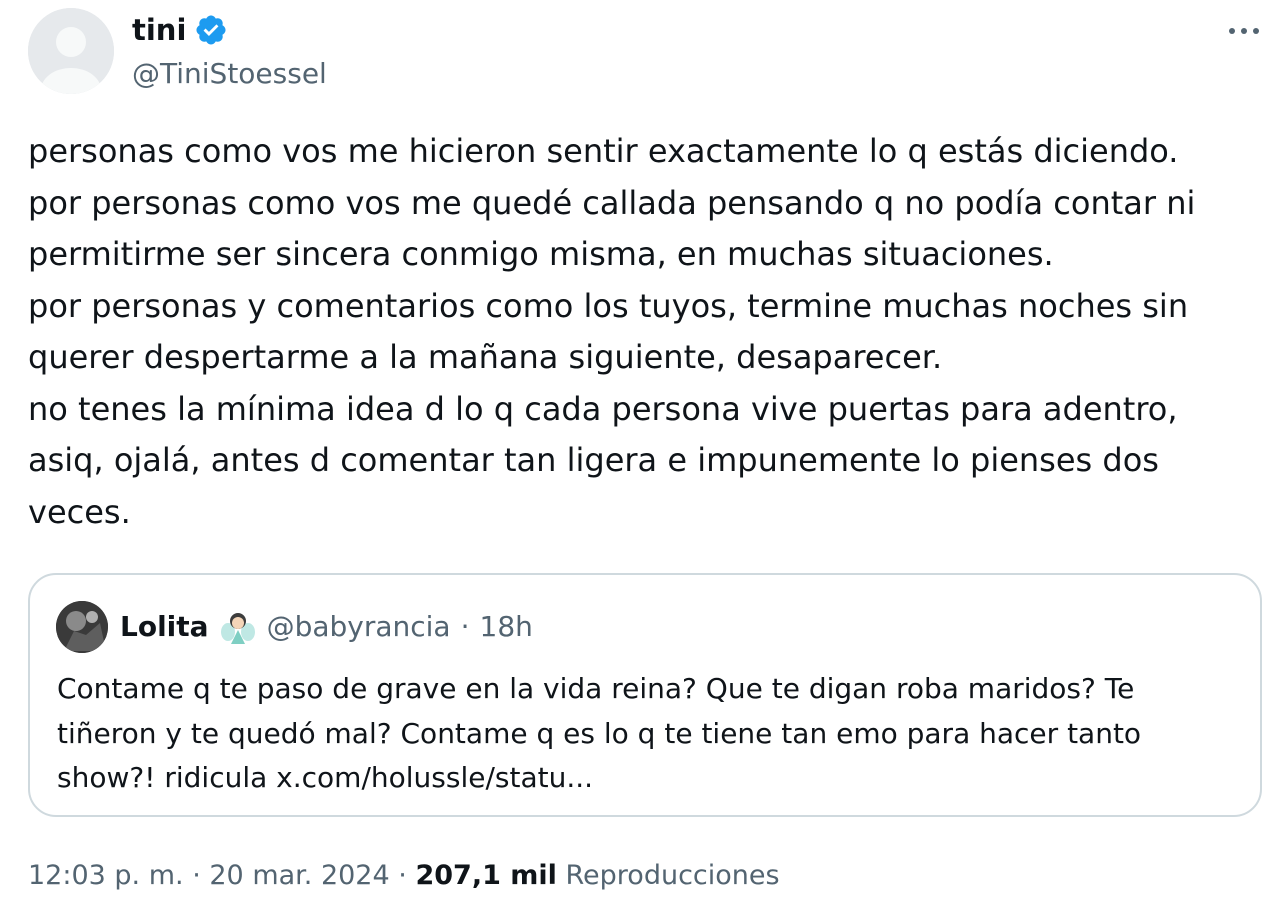 This screenshot has height=905, width=1280. I want to click on fairy-emoji-icon, so click(237, 628).